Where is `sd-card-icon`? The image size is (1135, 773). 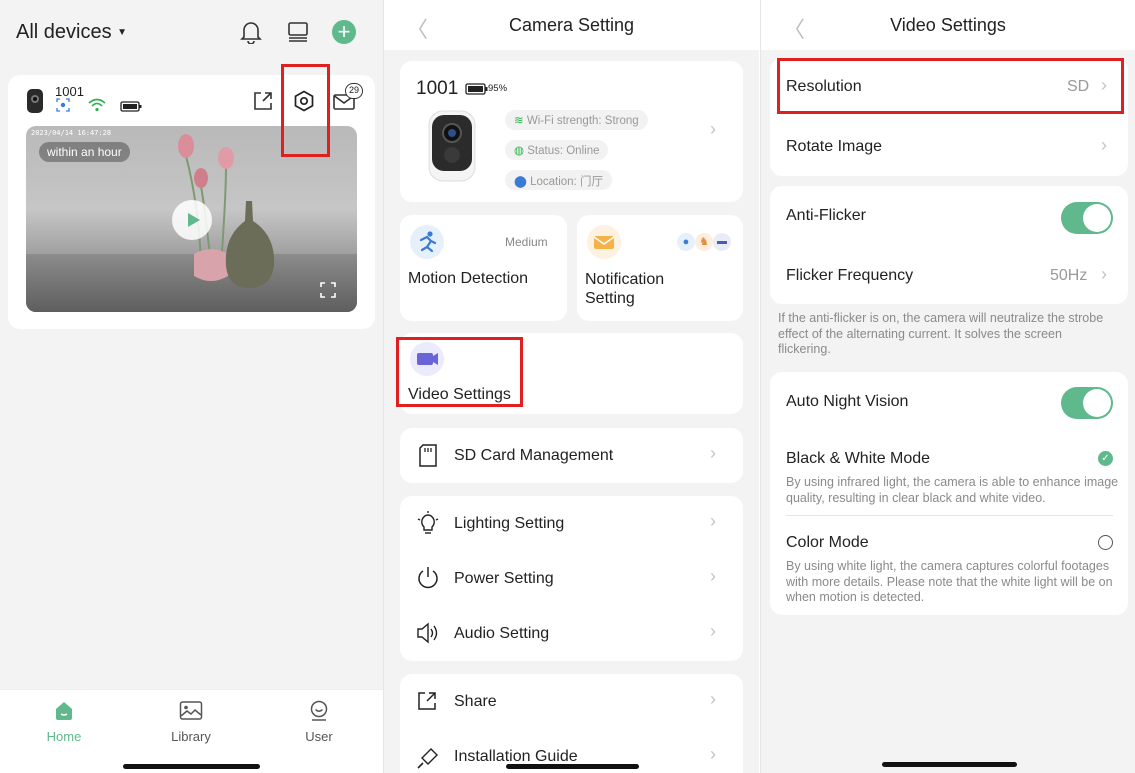
sd-card-icon is located at coordinates (428, 455).